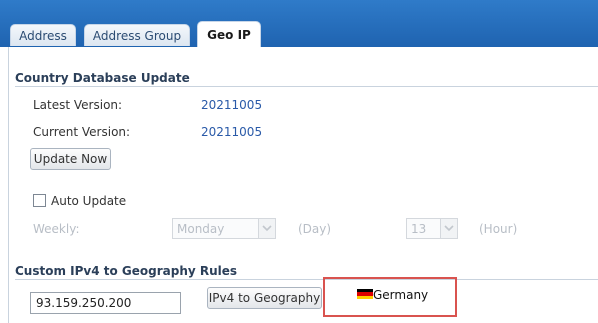  I want to click on ipv4-to-geography-button: IPv4 to Geography, so click(264, 298).